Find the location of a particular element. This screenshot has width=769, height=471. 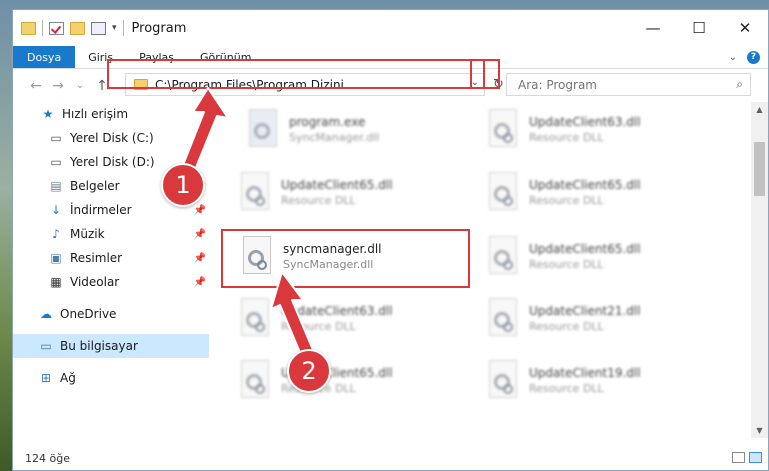

sidebar-item-label: Bu bilgisayar is located at coordinates (99, 346).